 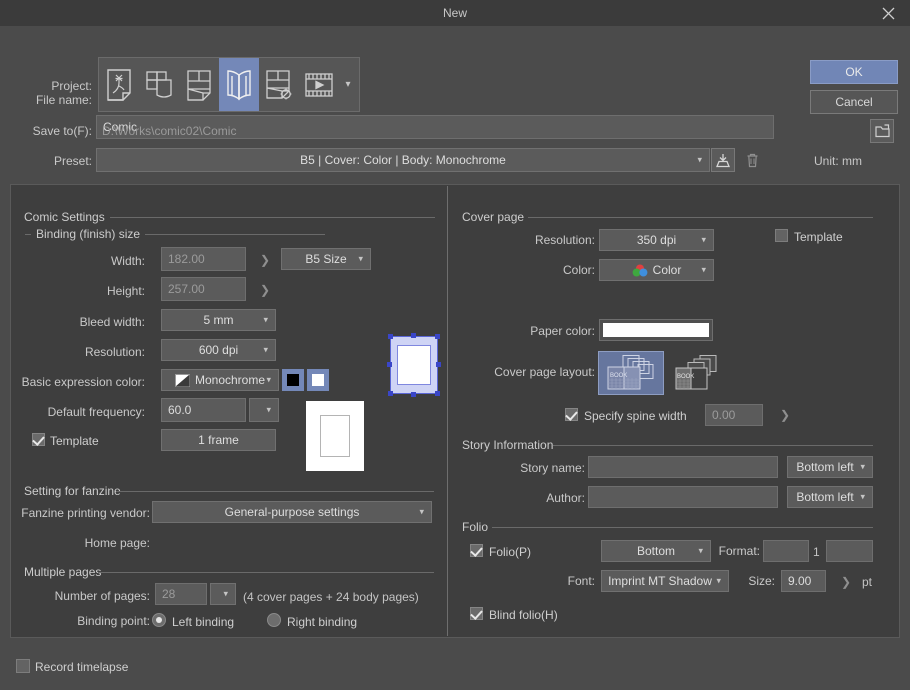 I want to click on all-comic-settings-icon, so click(x=279, y=84).